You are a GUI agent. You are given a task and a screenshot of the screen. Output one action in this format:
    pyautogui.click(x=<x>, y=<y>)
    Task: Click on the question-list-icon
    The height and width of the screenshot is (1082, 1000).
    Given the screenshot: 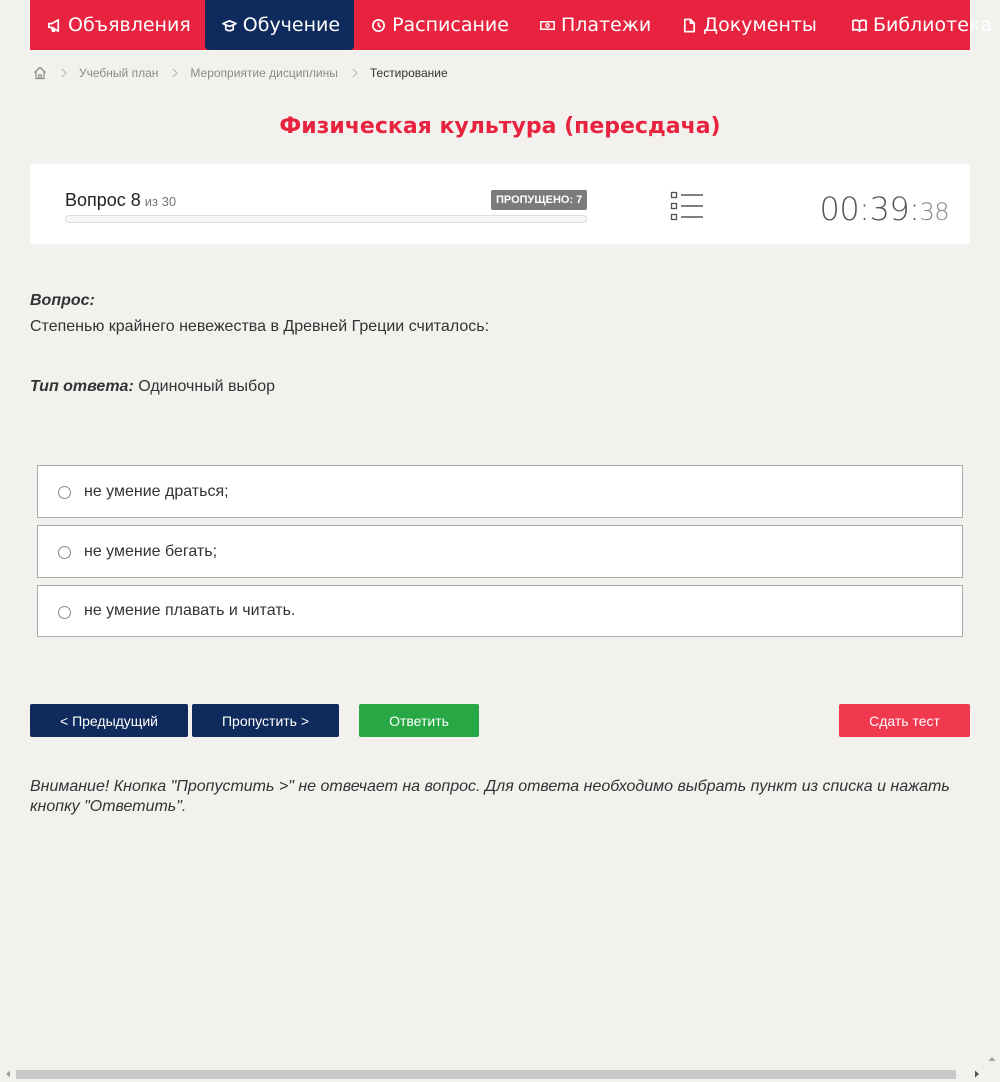 What is the action you would take?
    pyautogui.click(x=687, y=206)
    